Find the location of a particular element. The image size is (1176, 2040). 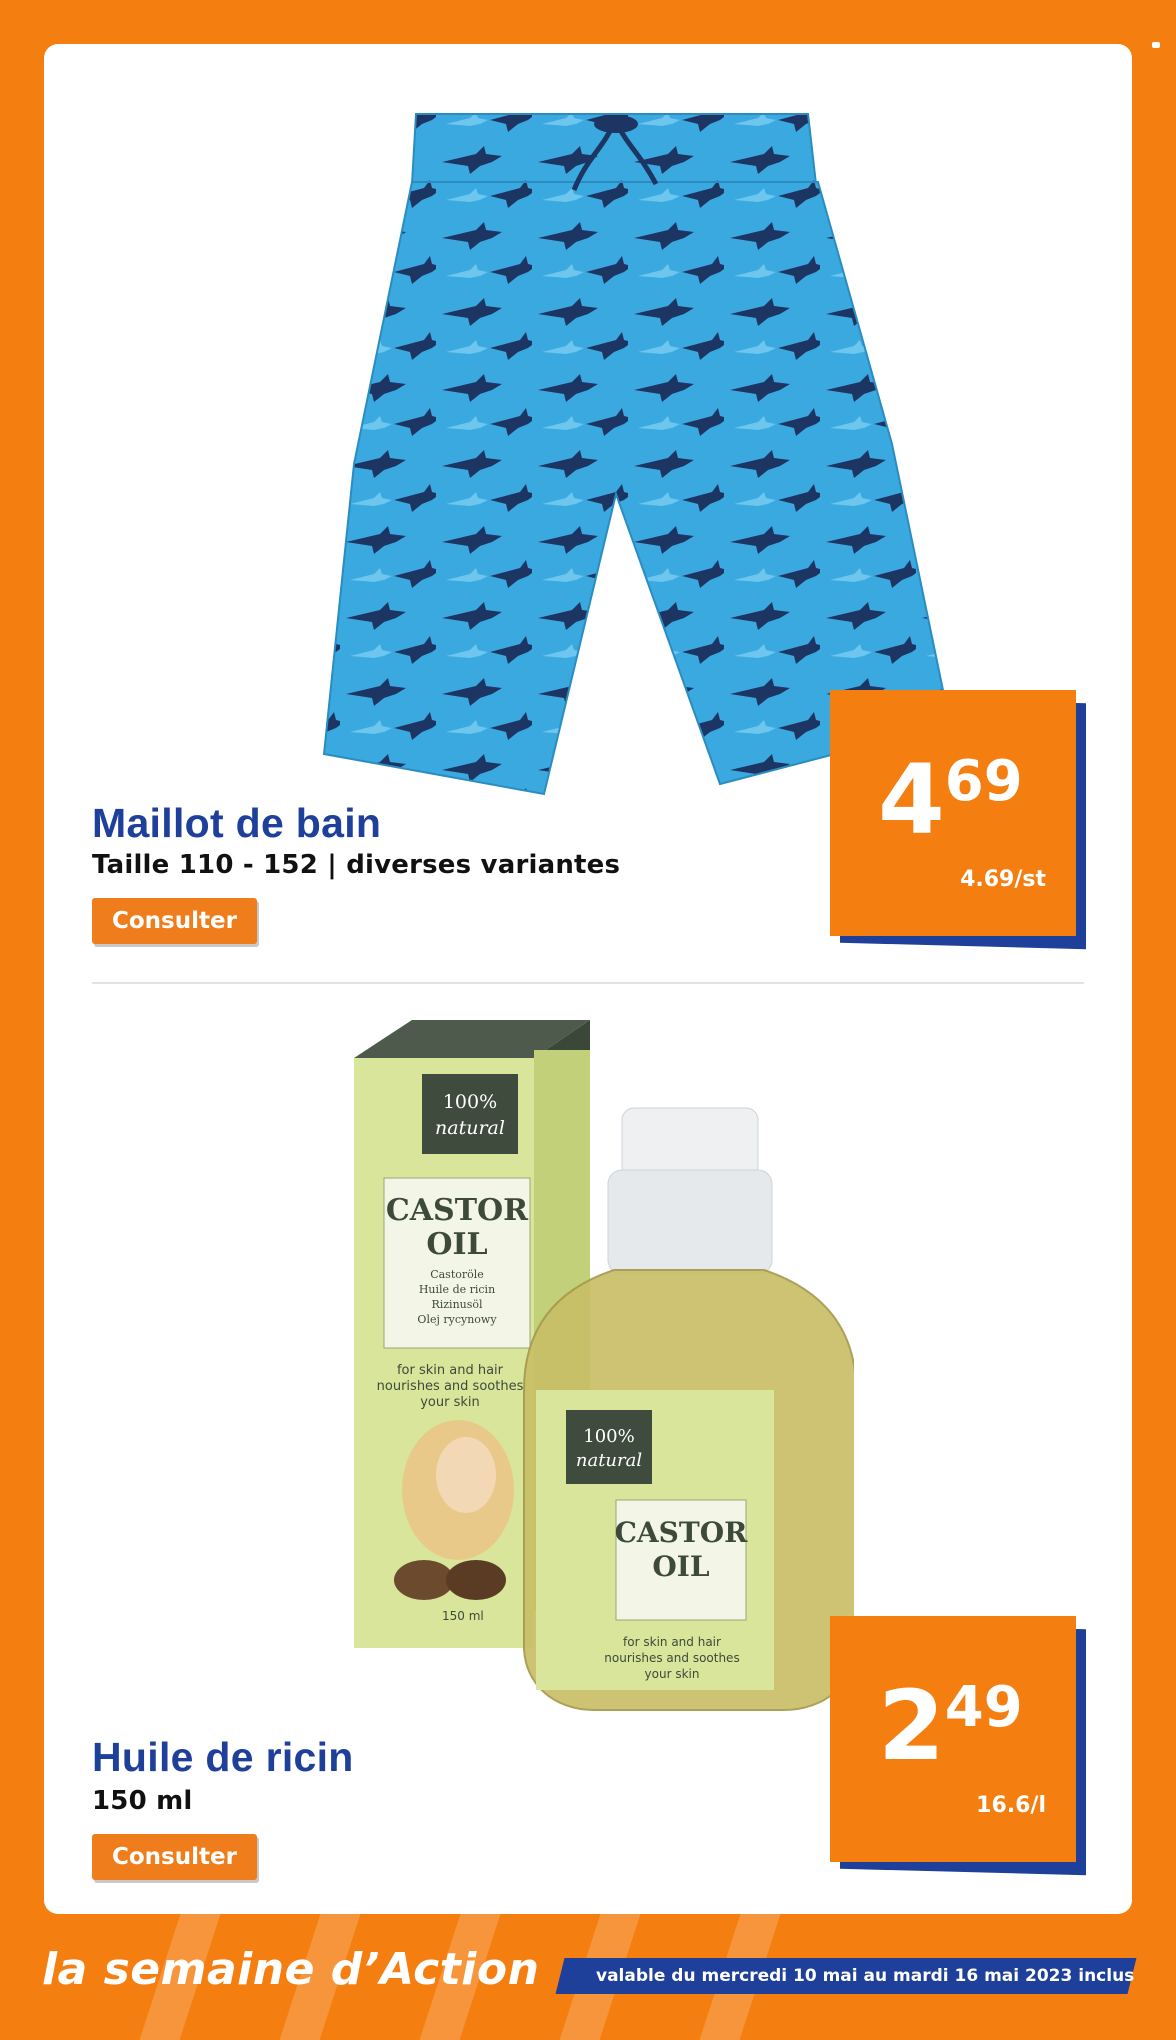

price-tag-face: 2 49 16.6/l is located at coordinates (953, 1739).